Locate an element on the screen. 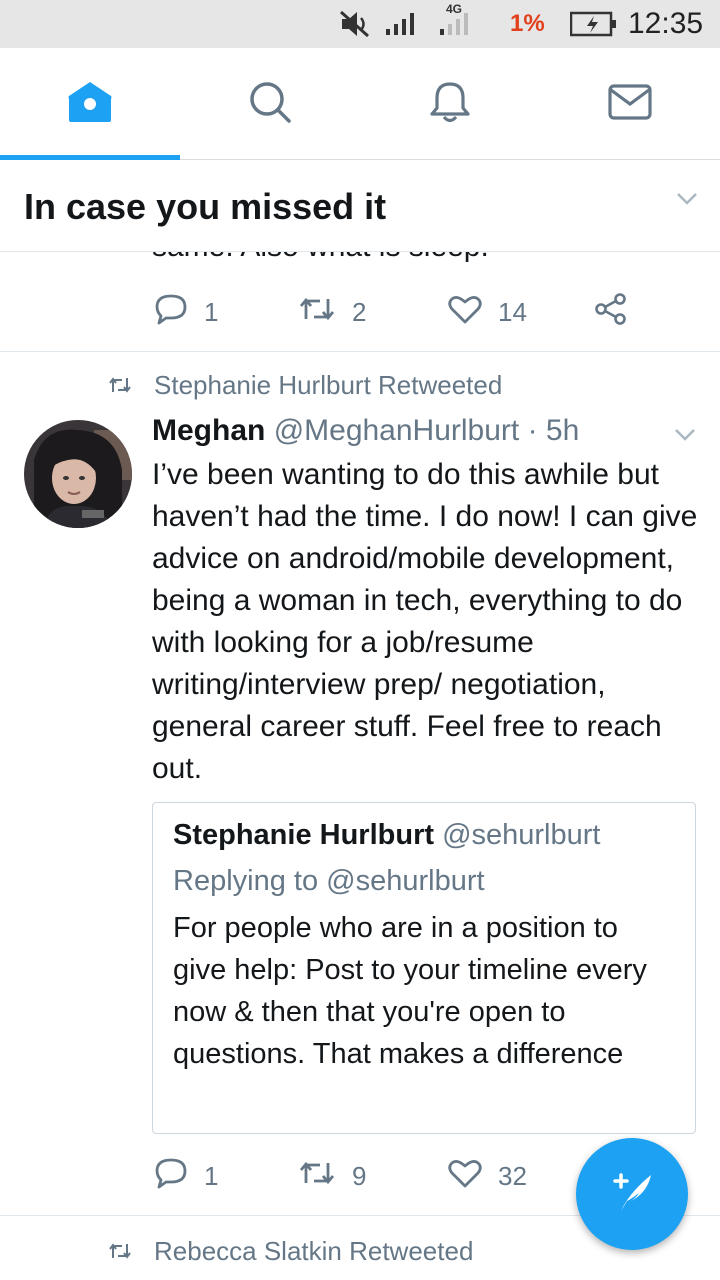 Image resolution: width=720 pixels, height=1280 pixels. compose-tweet-button is located at coordinates (632, 1194).